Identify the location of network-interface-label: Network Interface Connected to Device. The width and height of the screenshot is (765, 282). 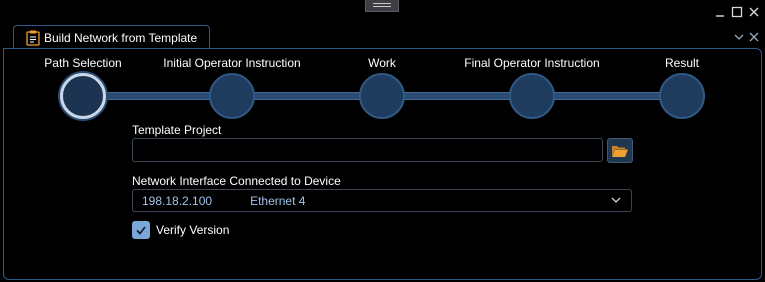
(236, 181).